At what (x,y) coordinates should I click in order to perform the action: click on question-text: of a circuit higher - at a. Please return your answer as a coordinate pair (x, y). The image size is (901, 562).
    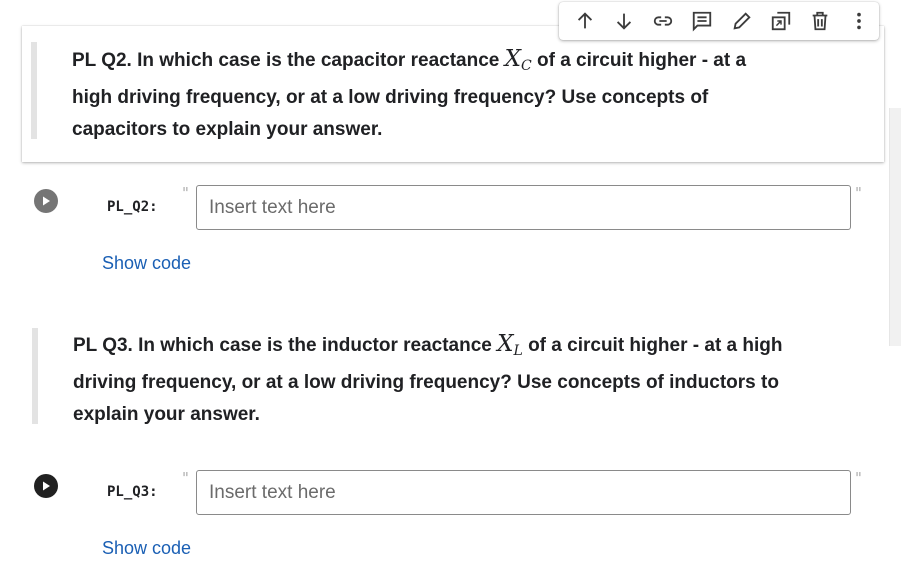
    Looking at the image, I should click on (639, 60).